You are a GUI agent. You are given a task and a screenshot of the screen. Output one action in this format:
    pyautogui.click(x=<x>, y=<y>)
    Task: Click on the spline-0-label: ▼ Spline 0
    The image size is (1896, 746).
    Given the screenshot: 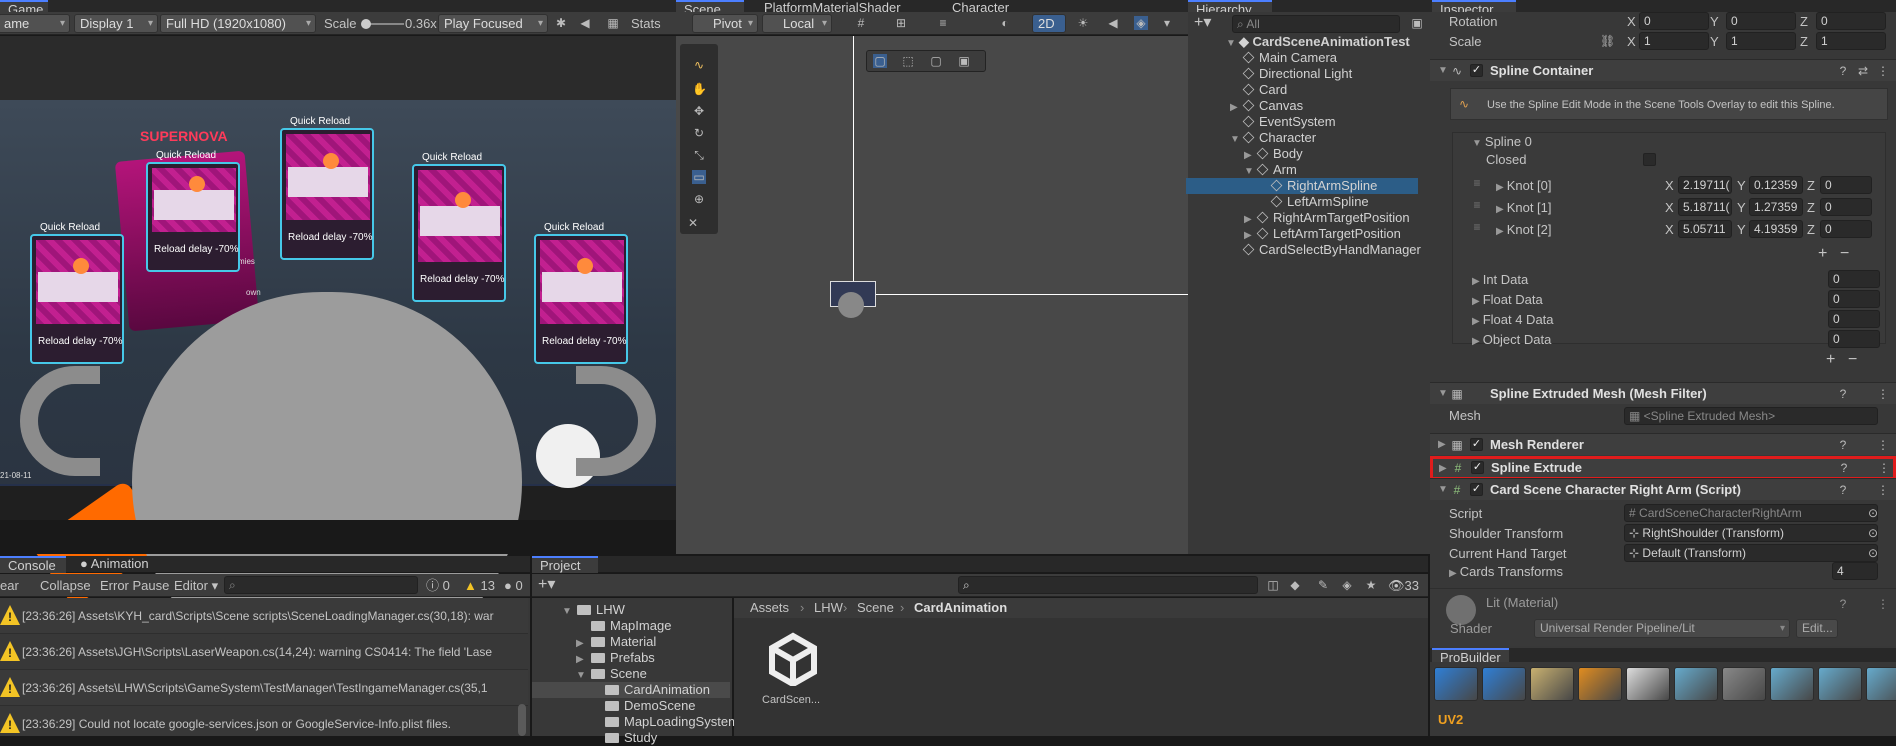 What is the action you would take?
    pyautogui.click(x=1502, y=143)
    